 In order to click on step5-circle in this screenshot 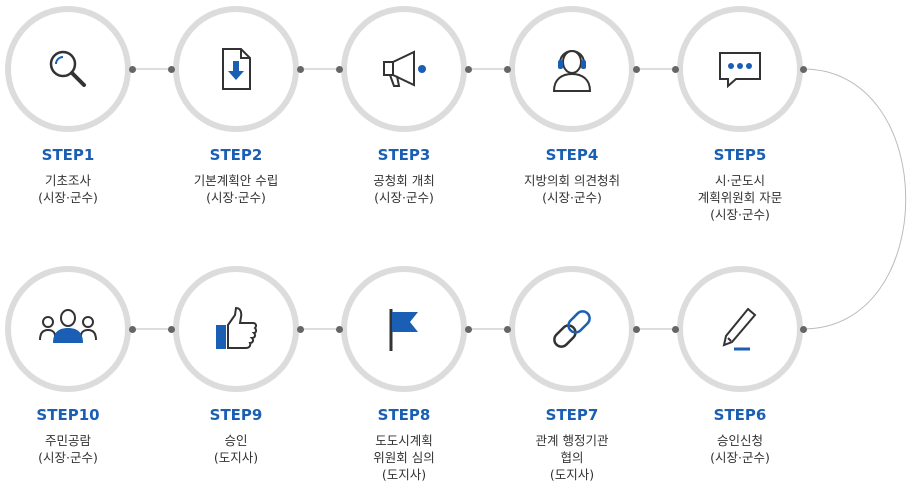, I will do `click(740, 69)`.